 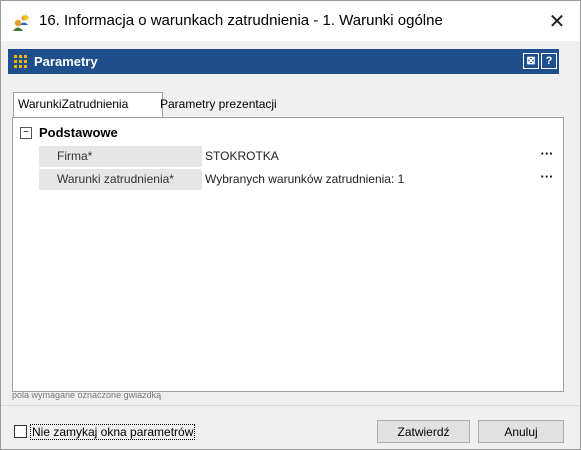 What do you see at coordinates (120, 179) in the screenshot?
I see `property-name: Warunki zatrudnienia*` at bounding box center [120, 179].